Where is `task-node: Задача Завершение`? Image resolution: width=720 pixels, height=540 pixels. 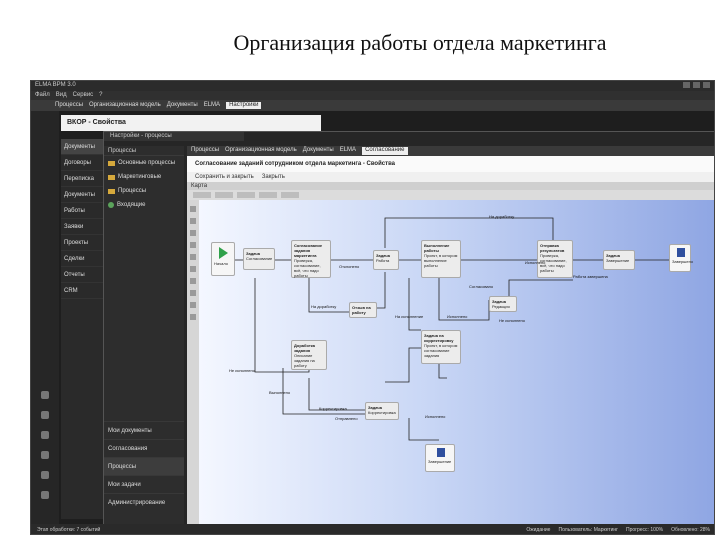 task-node: Задача Завершение is located at coordinates (619, 260).